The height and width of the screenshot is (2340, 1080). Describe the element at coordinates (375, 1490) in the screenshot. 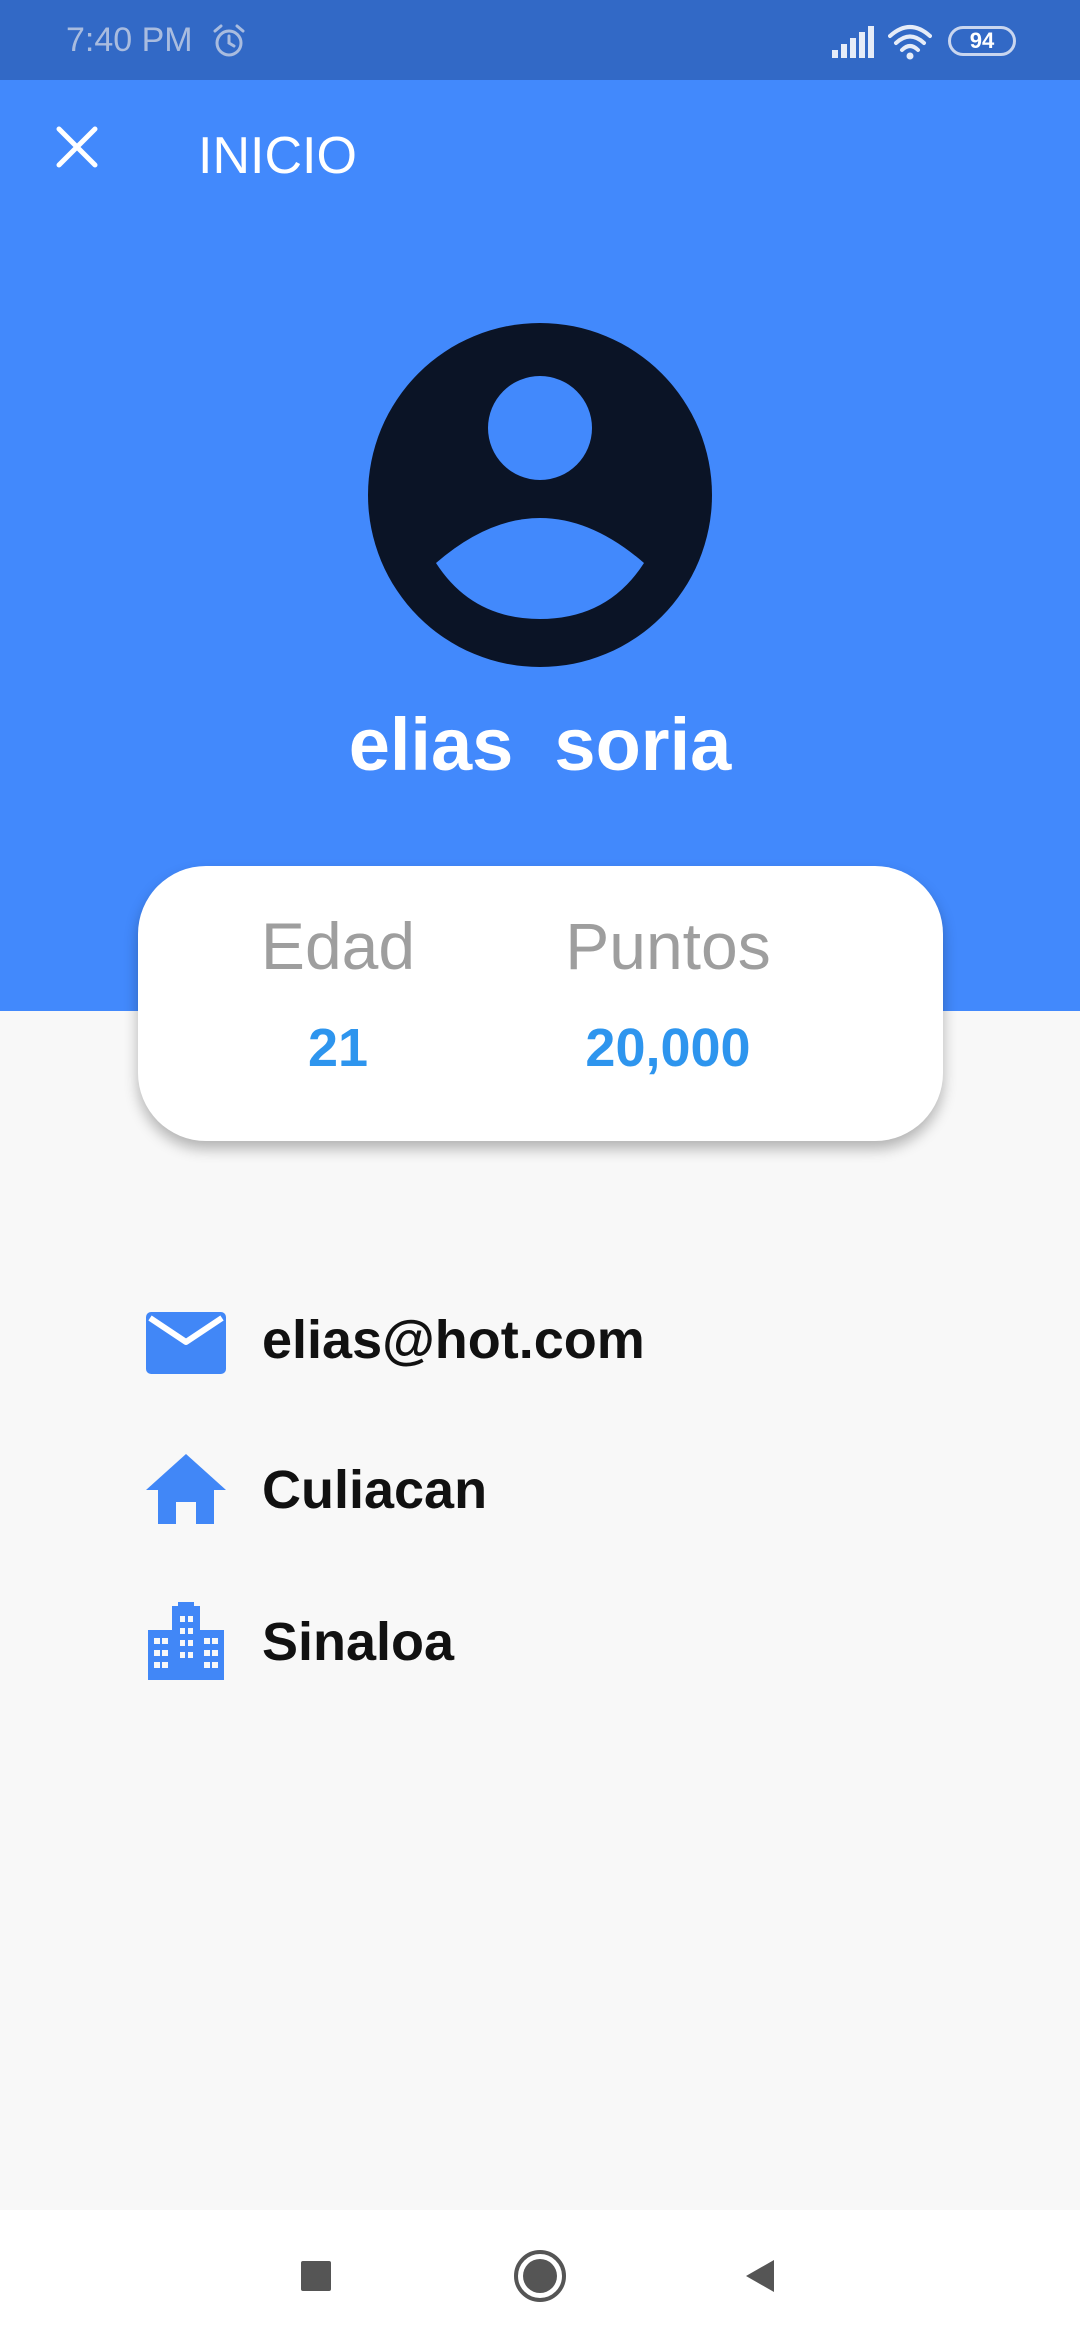

I see `city-text: Culiacan` at that location.